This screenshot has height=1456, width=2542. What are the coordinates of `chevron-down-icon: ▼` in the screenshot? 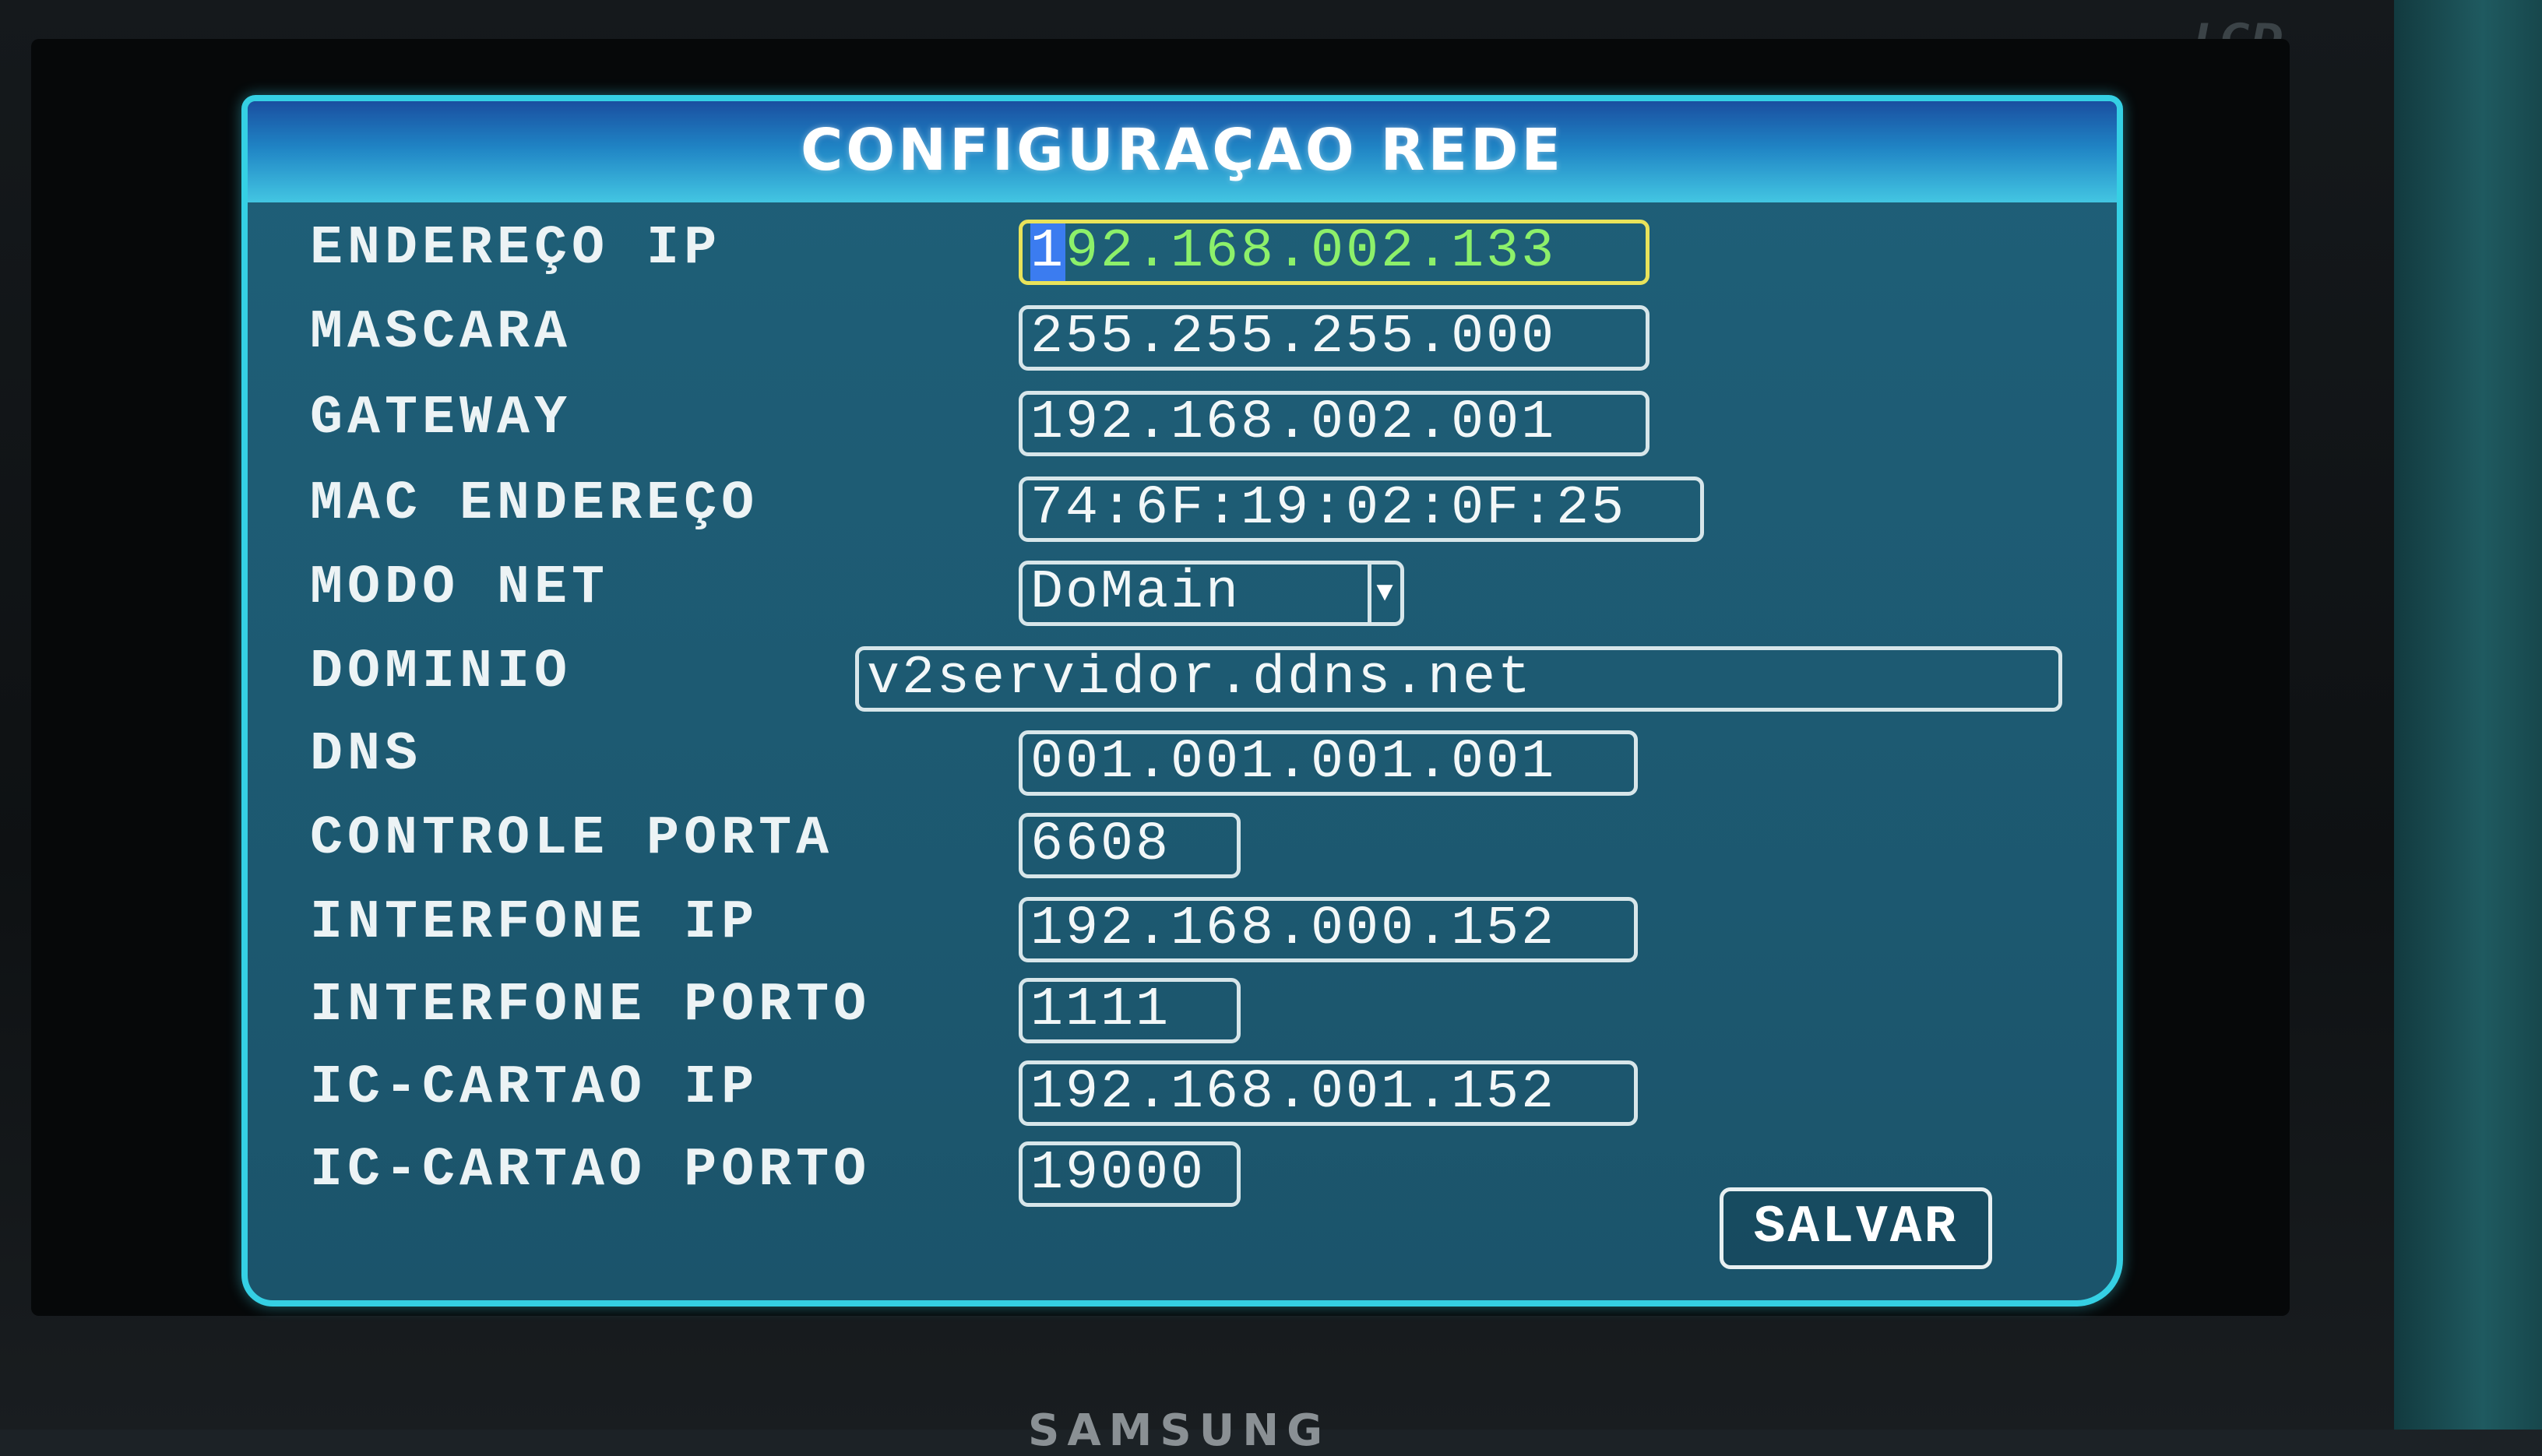 It's located at (1384, 593).